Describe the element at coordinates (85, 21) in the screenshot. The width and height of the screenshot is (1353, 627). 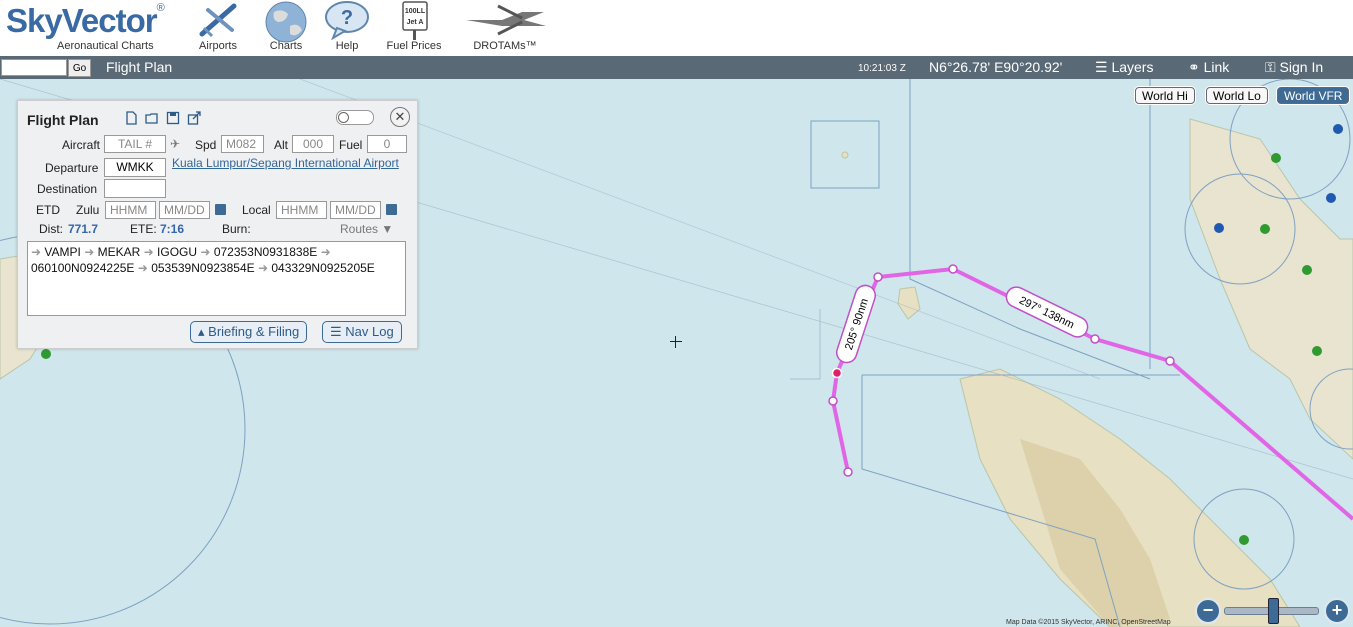
I see `logo: SkyVector®` at that location.